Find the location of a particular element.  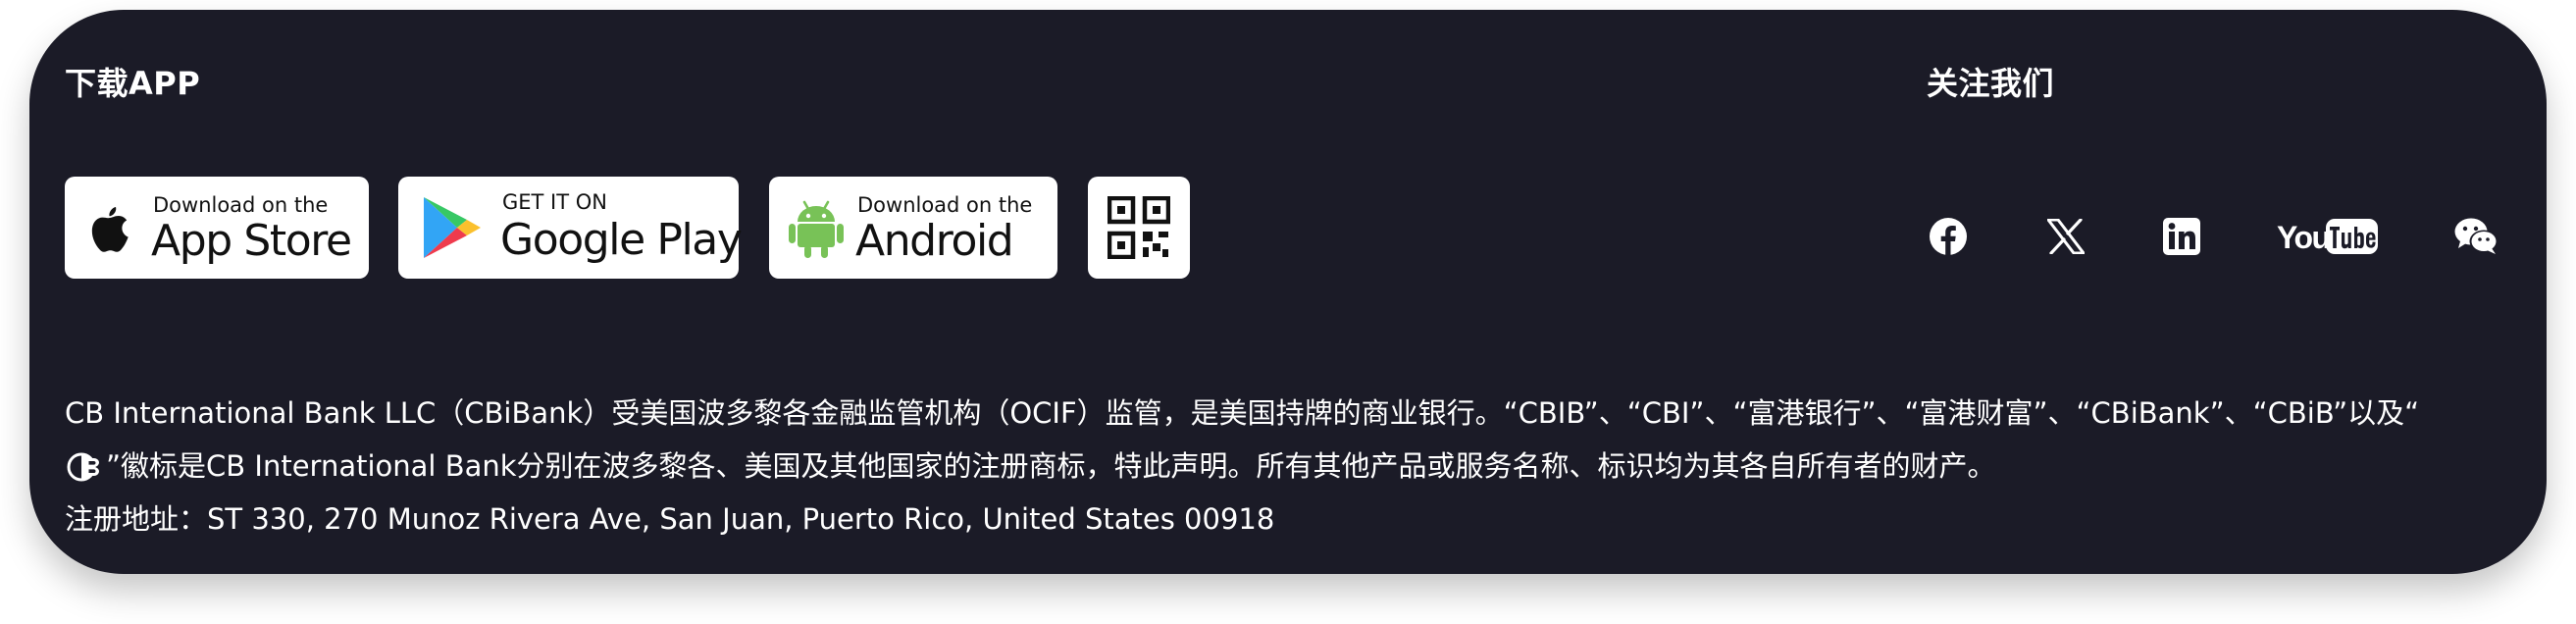

cbibank-logo-icon is located at coordinates (83, 467).